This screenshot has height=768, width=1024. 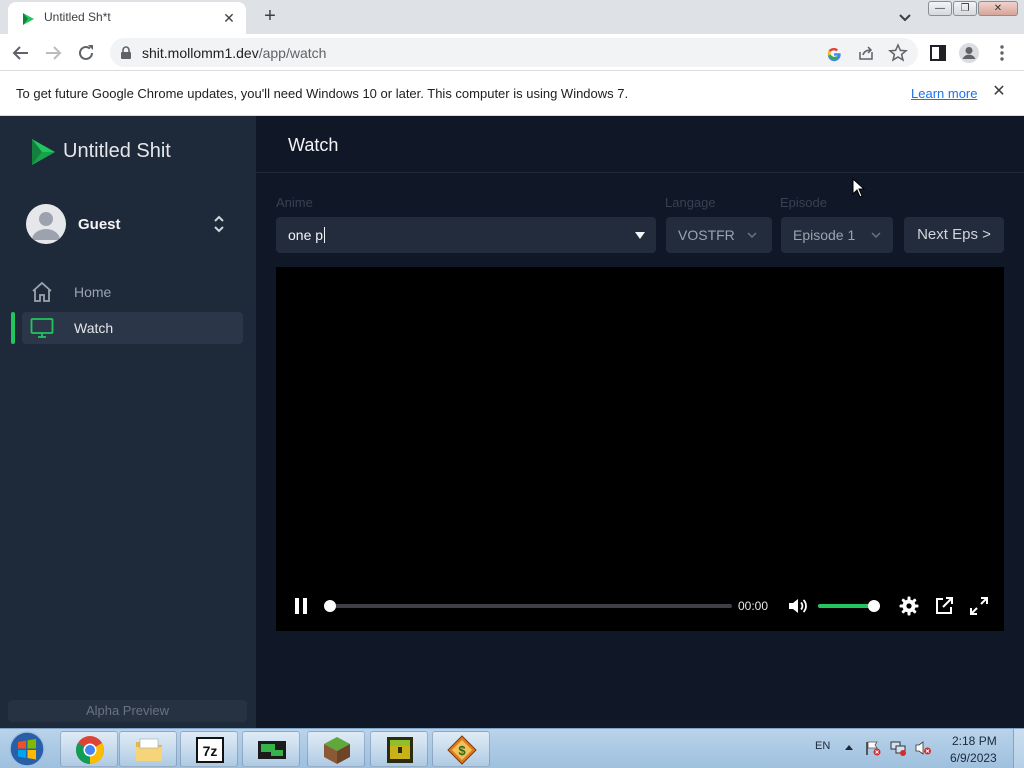 I want to click on language-label: Langage, so click(x=690, y=202).